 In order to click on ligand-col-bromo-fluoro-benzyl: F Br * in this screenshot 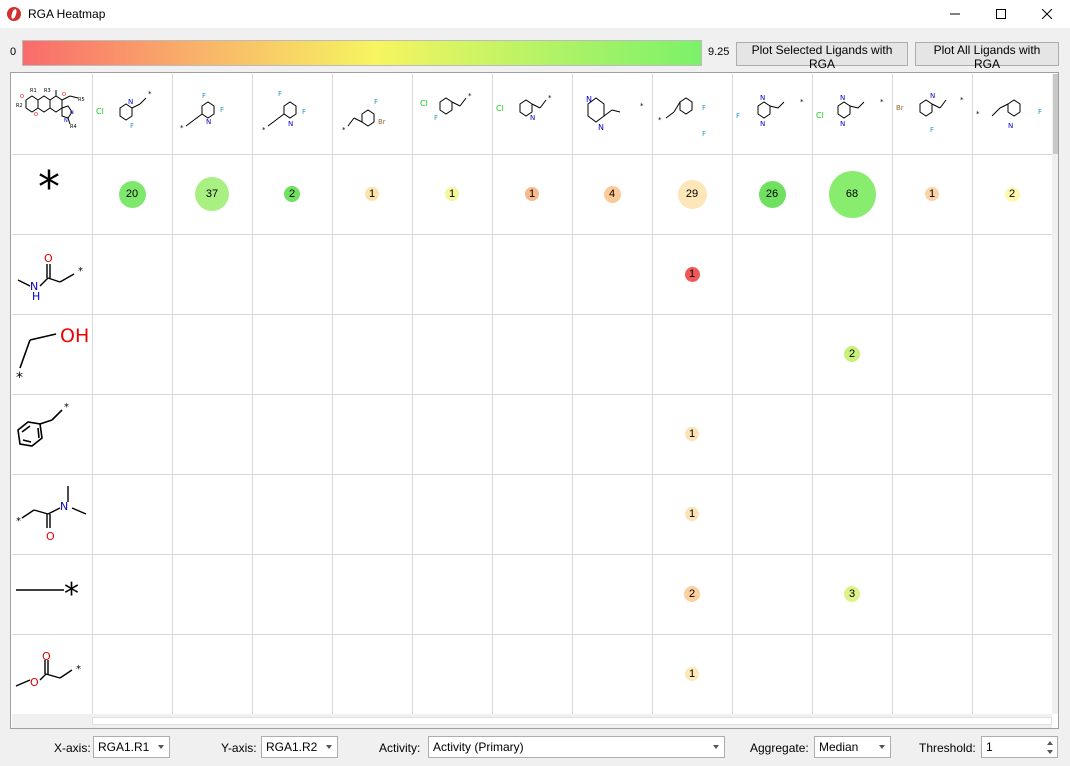, I will do `click(372, 114)`.